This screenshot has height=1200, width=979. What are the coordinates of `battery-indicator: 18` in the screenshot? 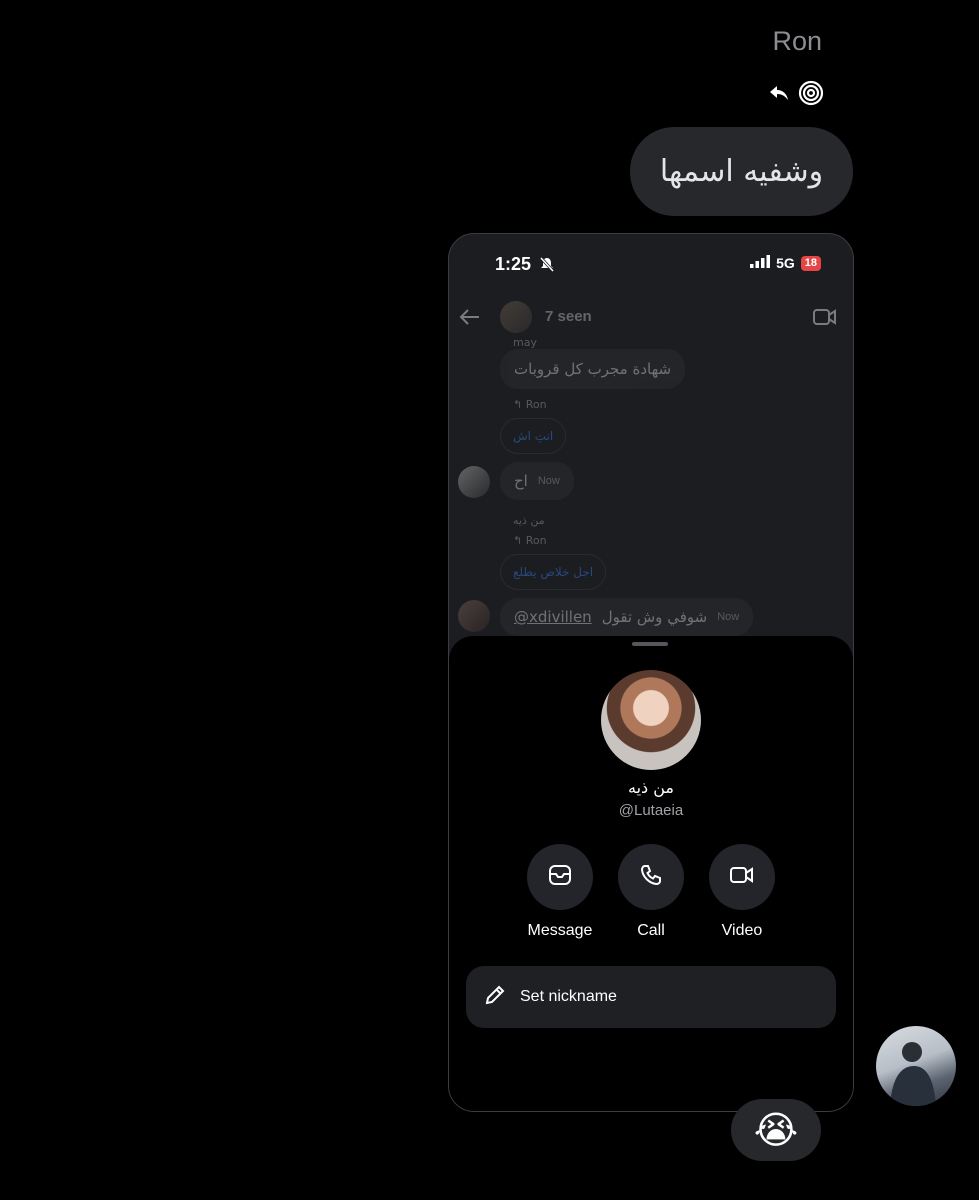 It's located at (810, 263).